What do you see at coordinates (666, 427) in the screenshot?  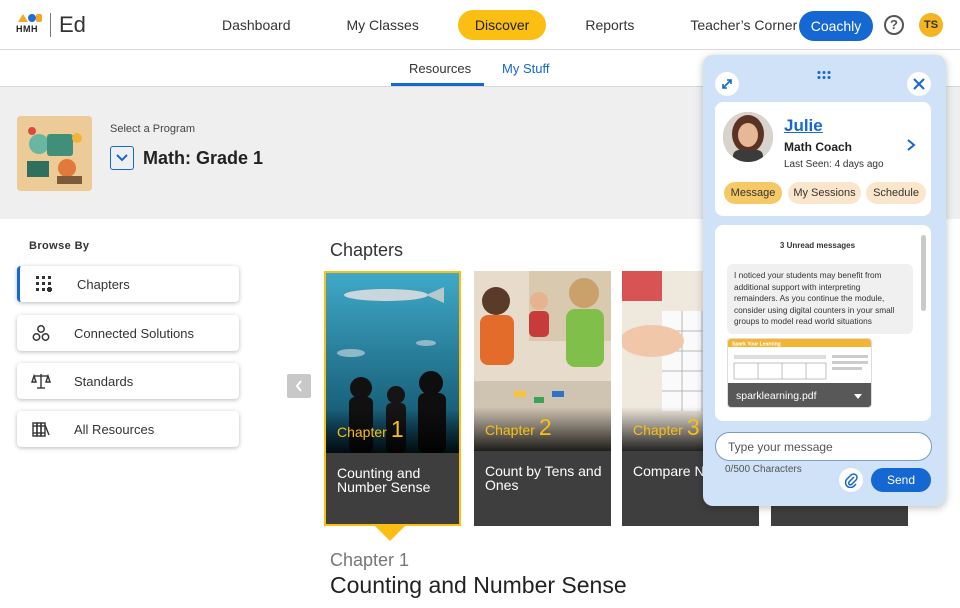 I see `chapter-number-label: Chapter 3` at bounding box center [666, 427].